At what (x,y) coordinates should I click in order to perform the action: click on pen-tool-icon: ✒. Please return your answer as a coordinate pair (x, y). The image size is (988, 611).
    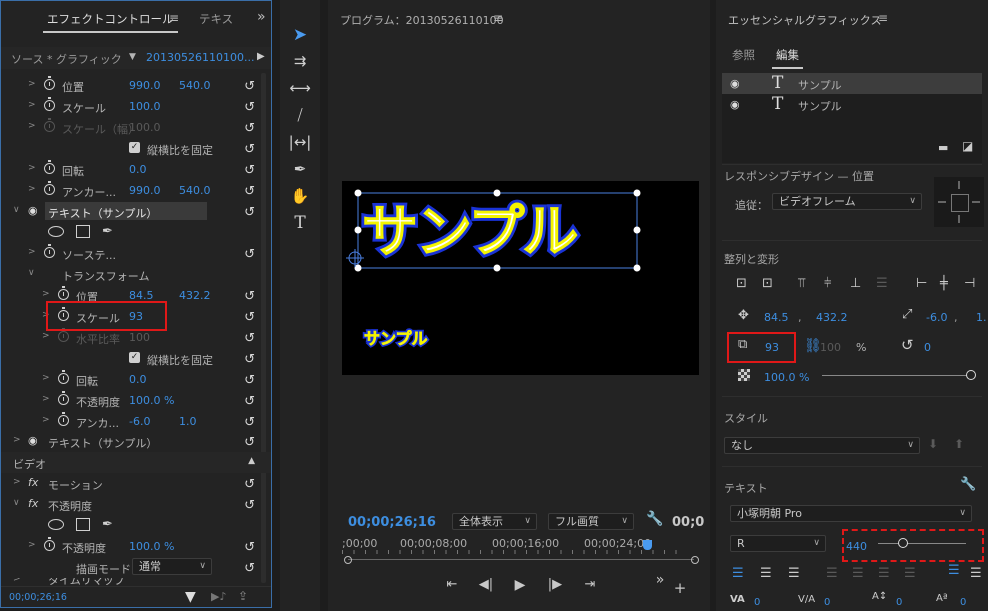
    Looking at the image, I should click on (300, 169).